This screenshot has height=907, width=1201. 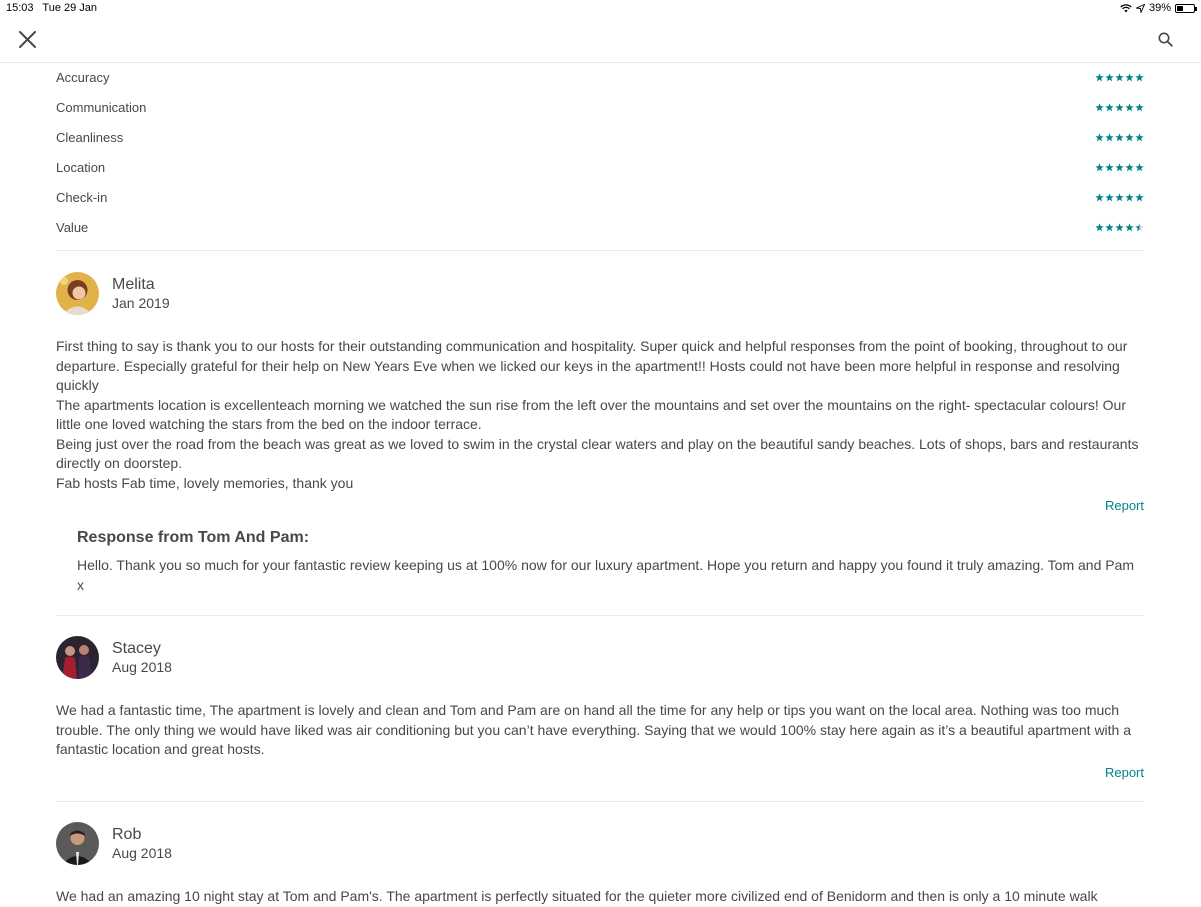 What do you see at coordinates (600, 77) in the screenshot?
I see `rating-row: Accuracy` at bounding box center [600, 77].